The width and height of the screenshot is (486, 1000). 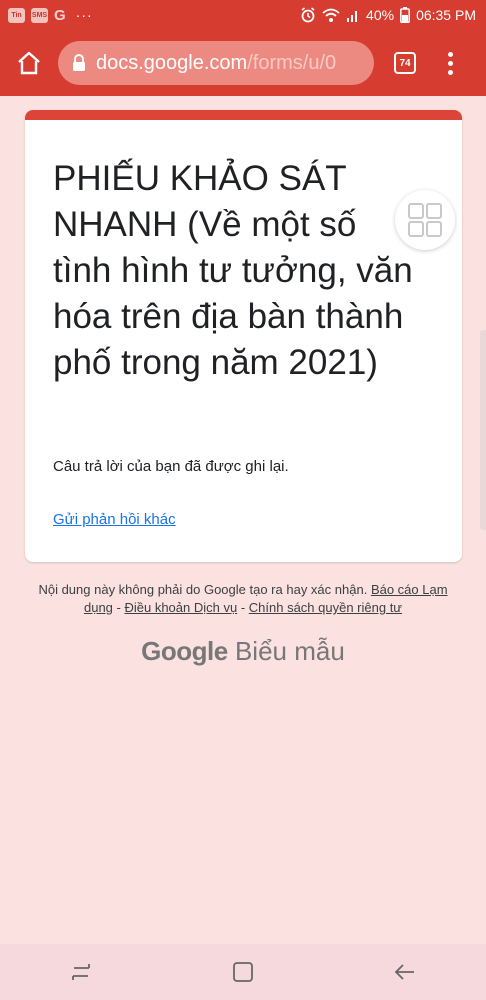 I want to click on home-button, so click(x=29, y=63).